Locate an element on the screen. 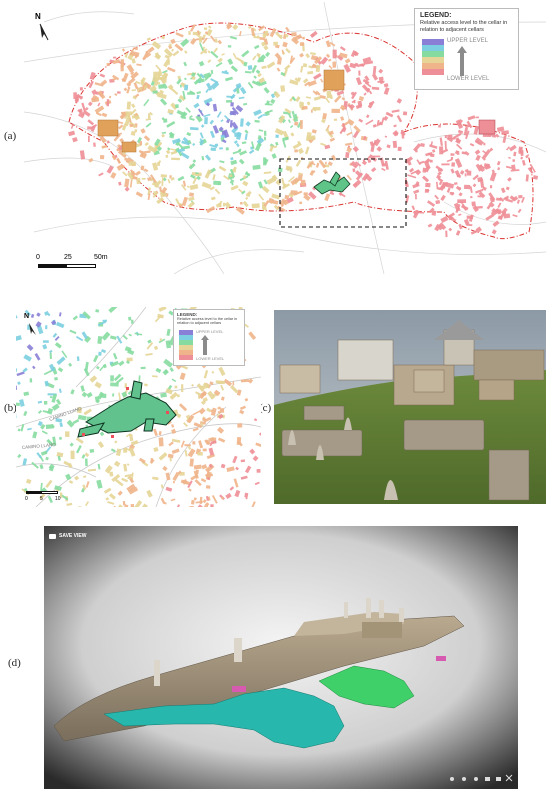 This screenshot has width=550, height=796. legend-a-title: LEGEND: is located at coordinates (436, 15).